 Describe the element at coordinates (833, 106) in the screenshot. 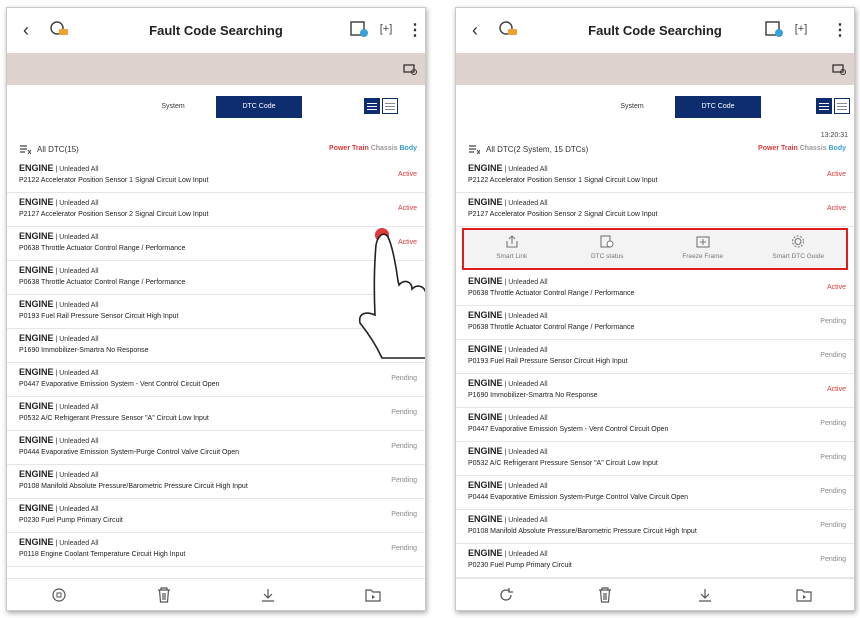

I see `view-toggle` at that location.